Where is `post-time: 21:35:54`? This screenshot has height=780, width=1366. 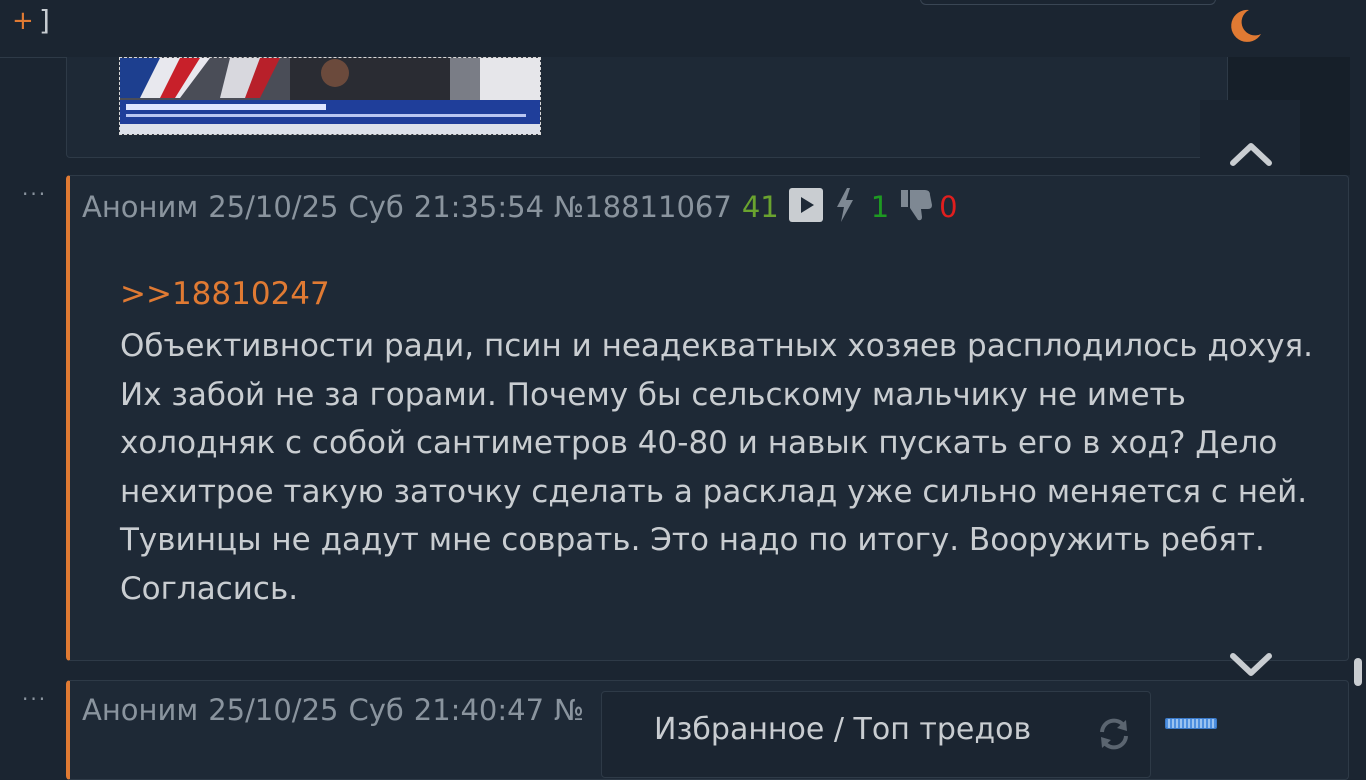 post-time: 21:35:54 is located at coordinates (479, 207).